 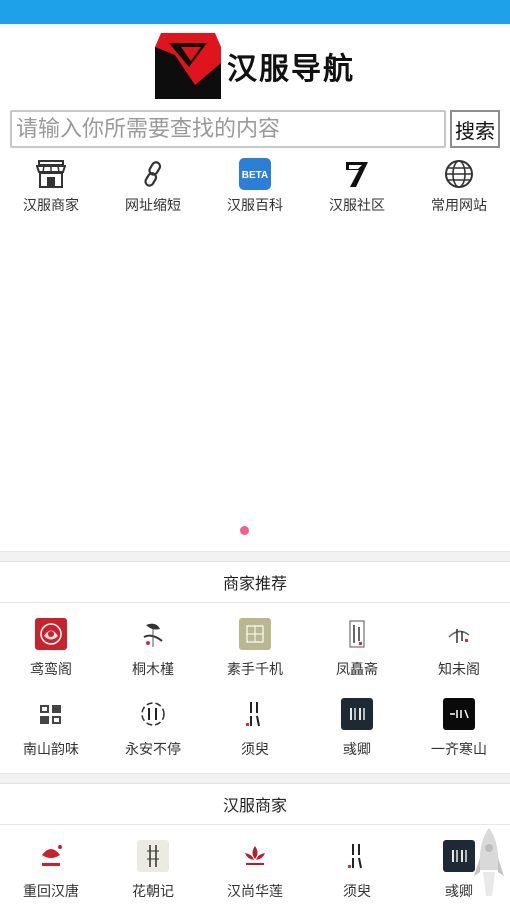 What do you see at coordinates (459, 634) in the screenshot?
I see `zhiweige-logo-icon` at bounding box center [459, 634].